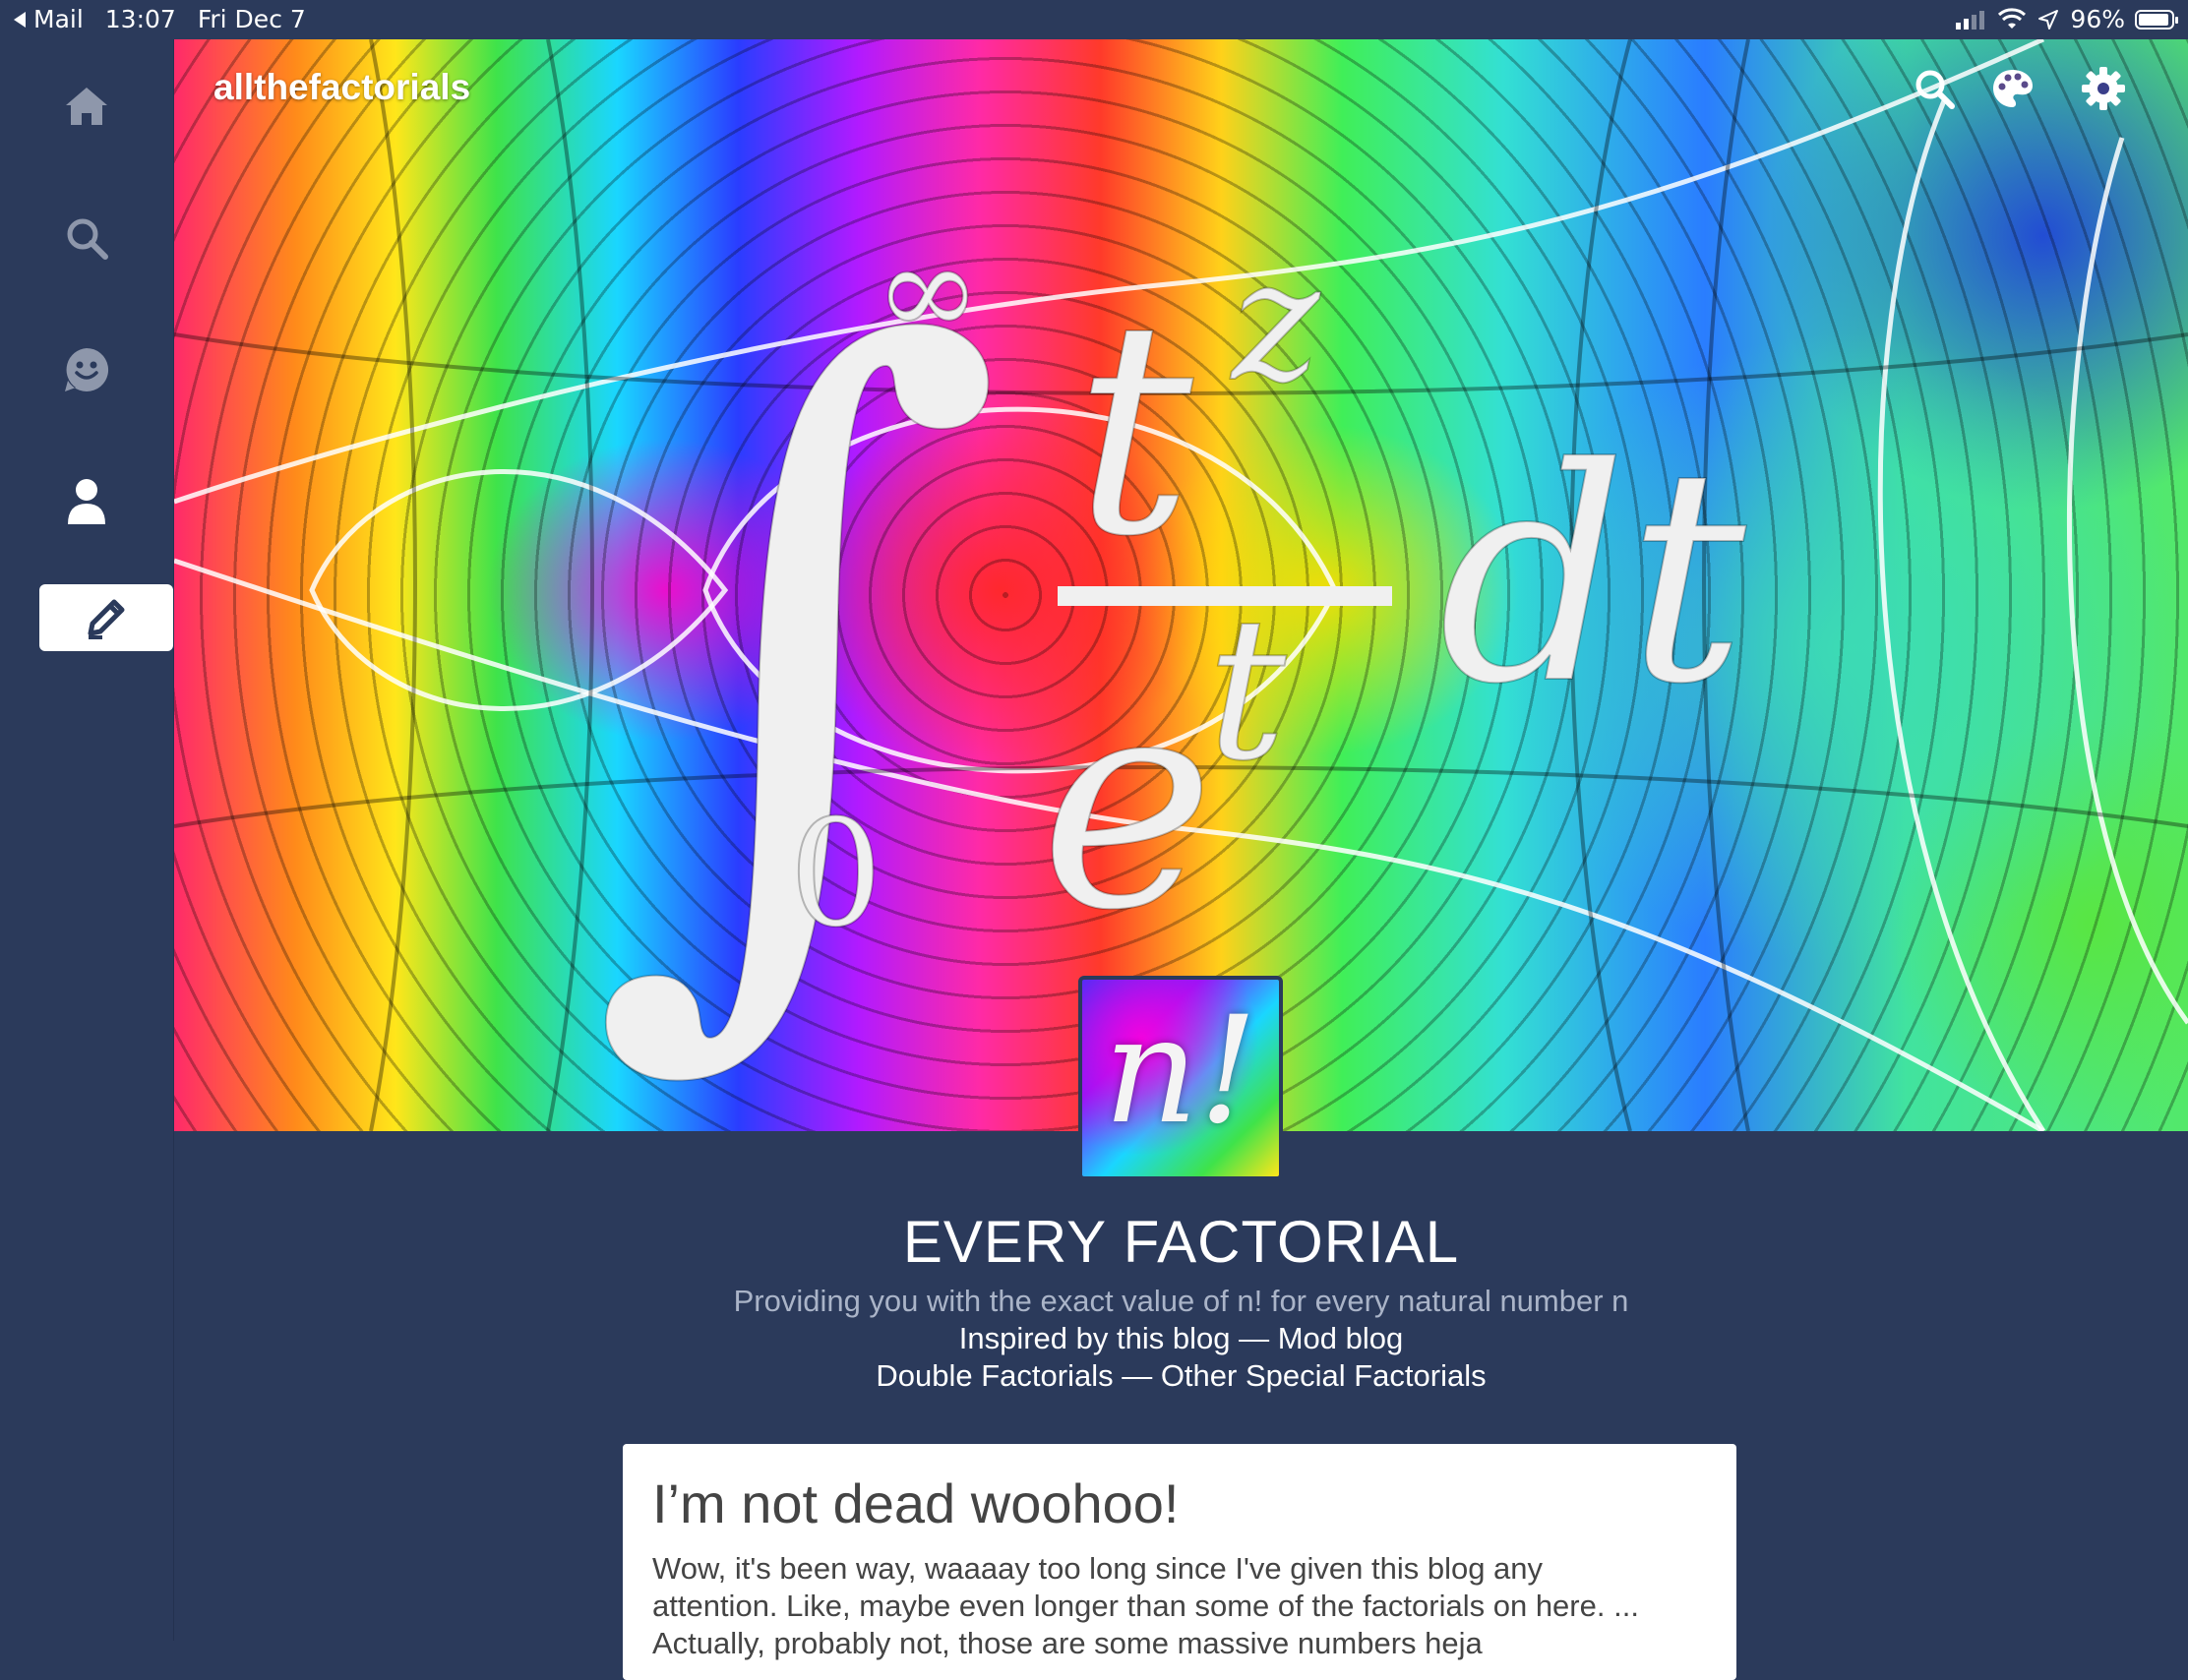 The image size is (2188, 1680). What do you see at coordinates (1181, 1242) in the screenshot?
I see `blog-title: EVERY FACTORIAL` at bounding box center [1181, 1242].